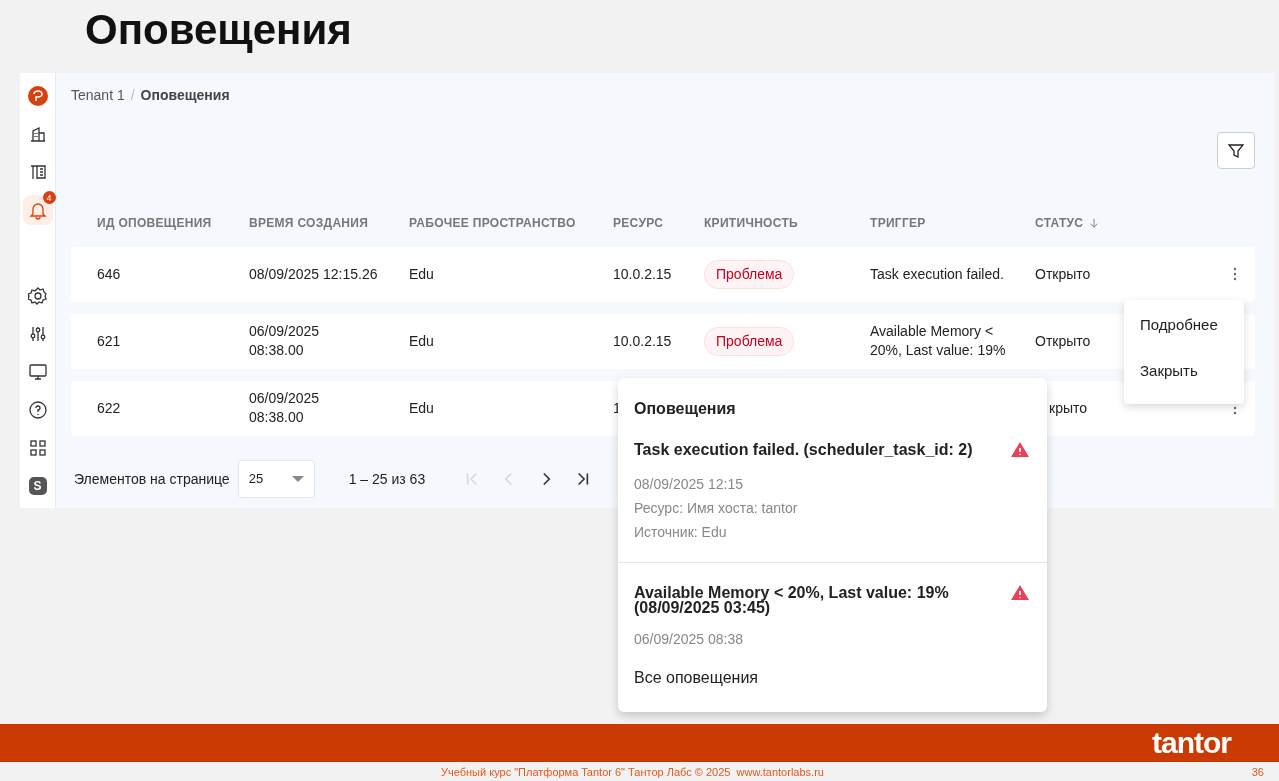 The image size is (1279, 781). I want to click on table-cell: крыто, so click(1068, 407).